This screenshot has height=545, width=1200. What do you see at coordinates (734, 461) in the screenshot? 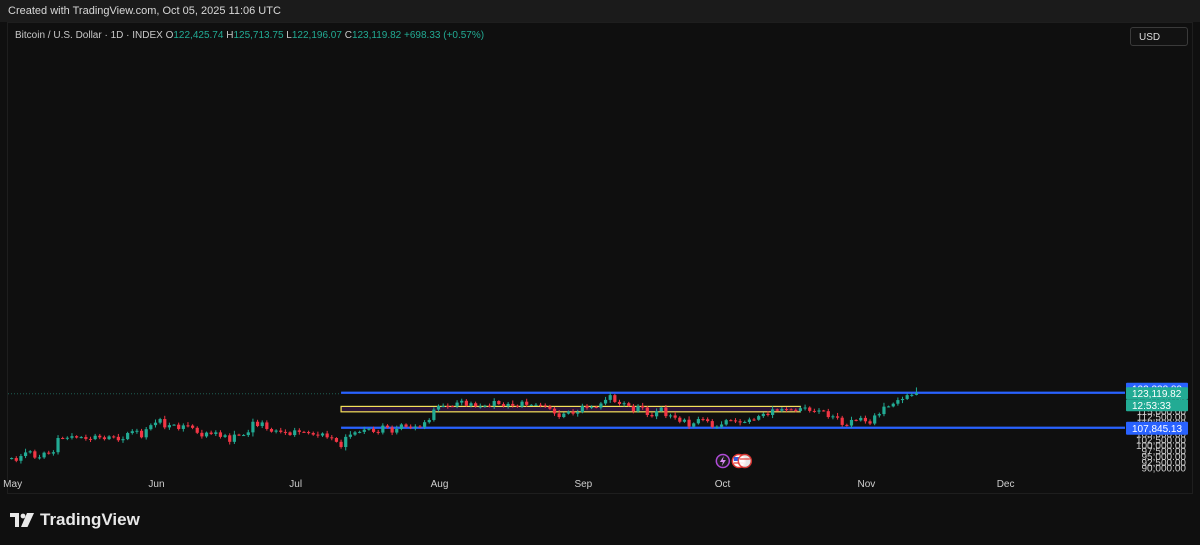
I see `events-layer` at bounding box center [734, 461].